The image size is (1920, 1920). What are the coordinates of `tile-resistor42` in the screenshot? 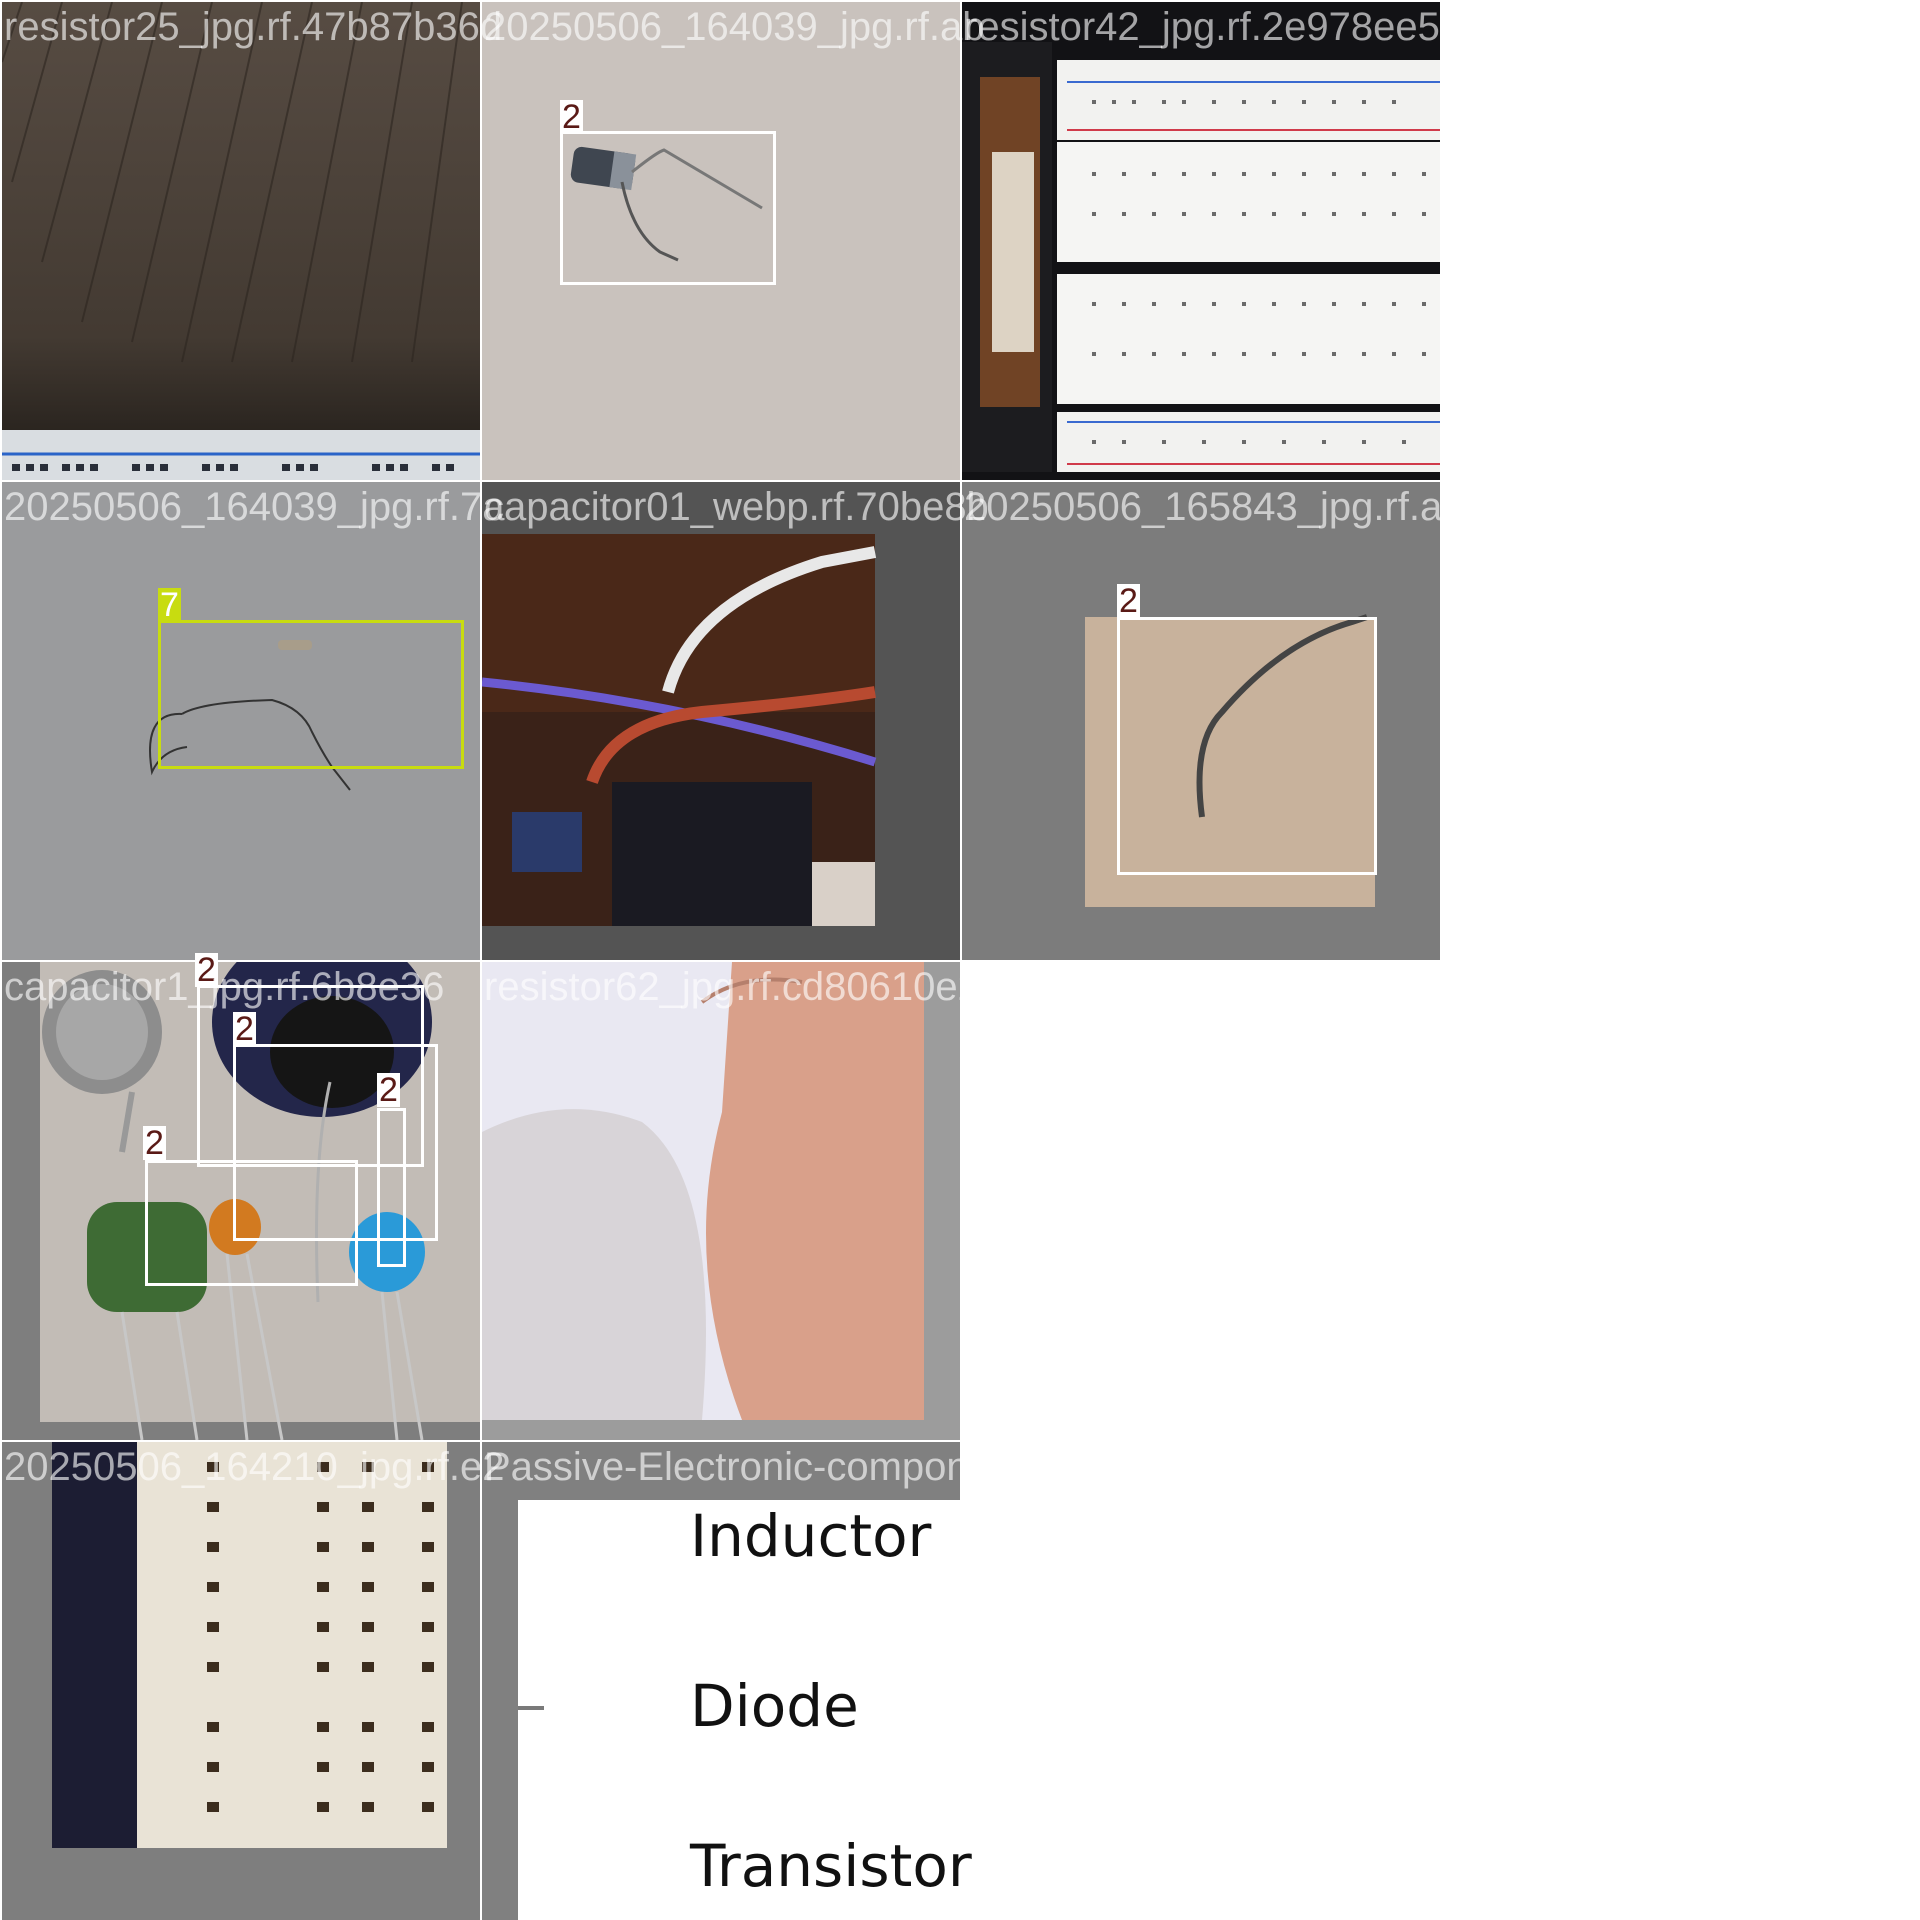 It's located at (1201, 241).